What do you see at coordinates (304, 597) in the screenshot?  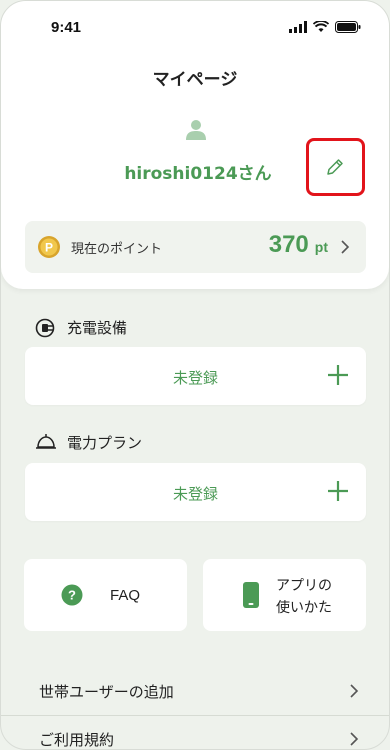 I see `app-guide-label: アプリの 使いかた` at bounding box center [304, 597].